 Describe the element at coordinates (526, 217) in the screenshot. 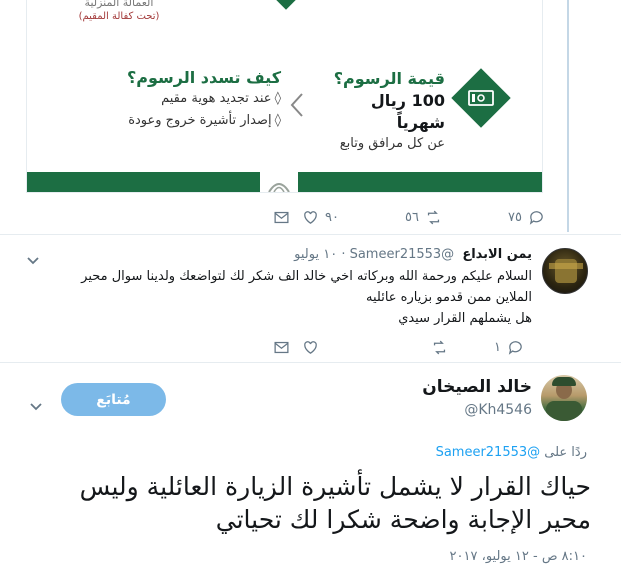

I see `reply-action: ٧٥` at that location.